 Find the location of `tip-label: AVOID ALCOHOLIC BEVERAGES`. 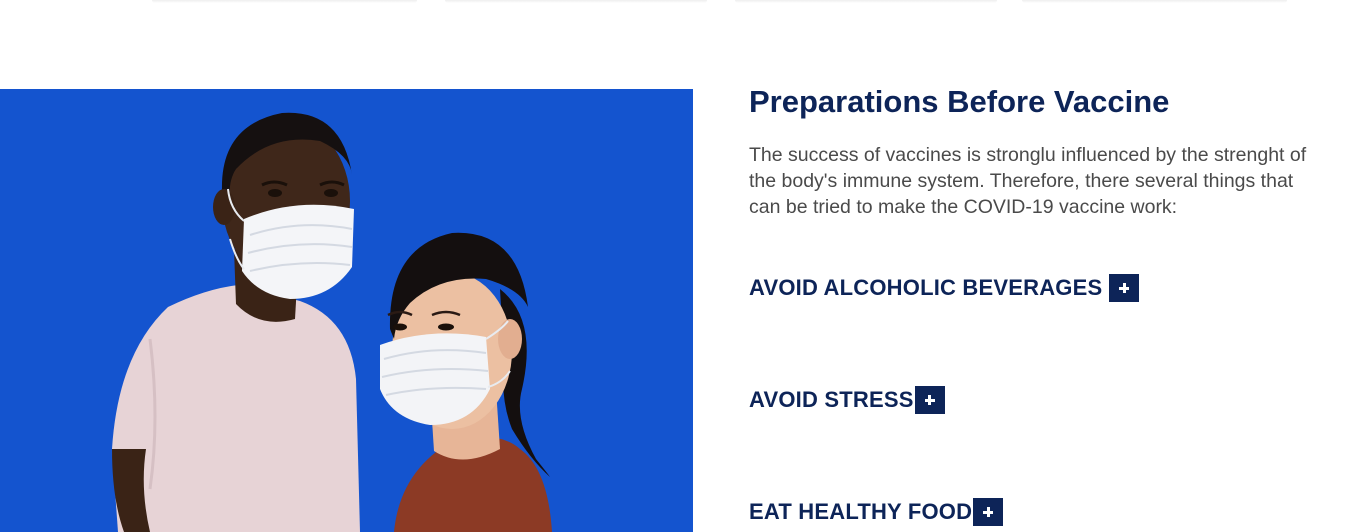

tip-label: AVOID ALCOHOLIC BEVERAGES is located at coordinates (926, 287).